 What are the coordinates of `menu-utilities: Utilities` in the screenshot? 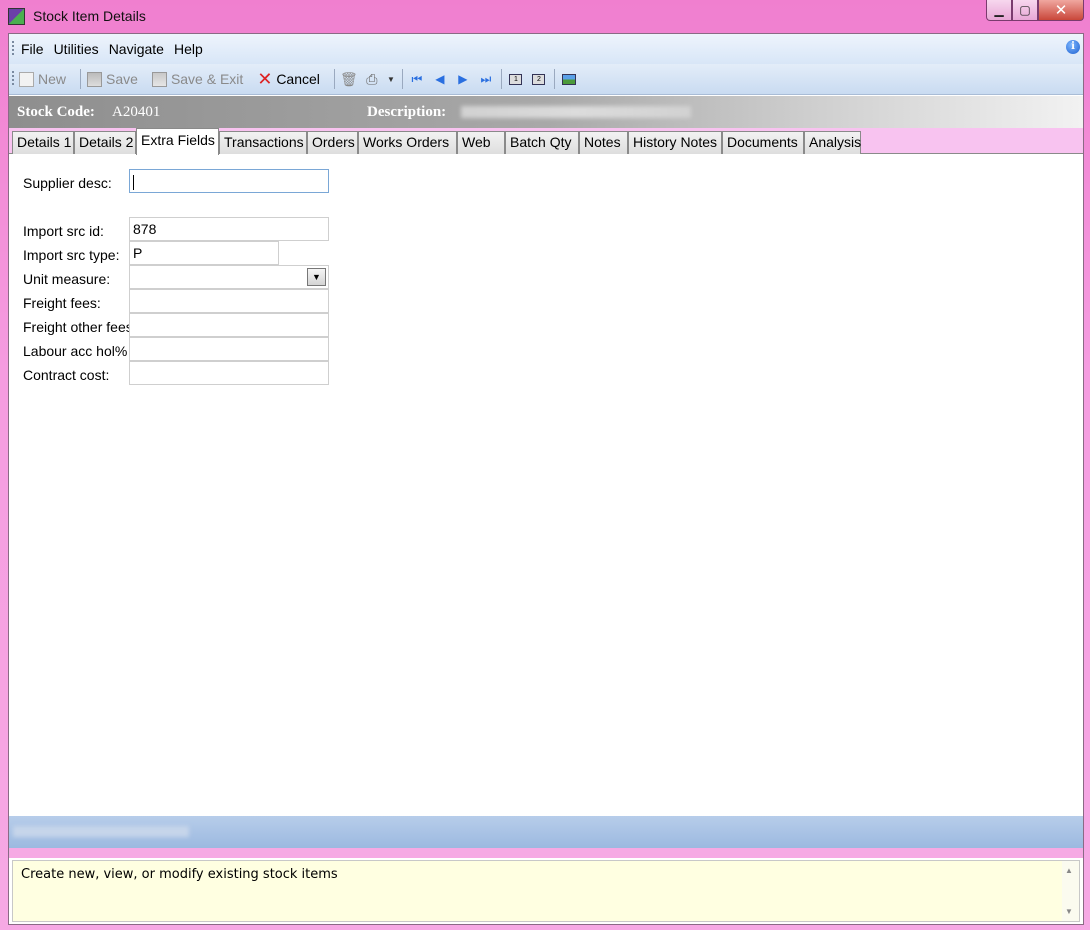 It's located at (76, 49).